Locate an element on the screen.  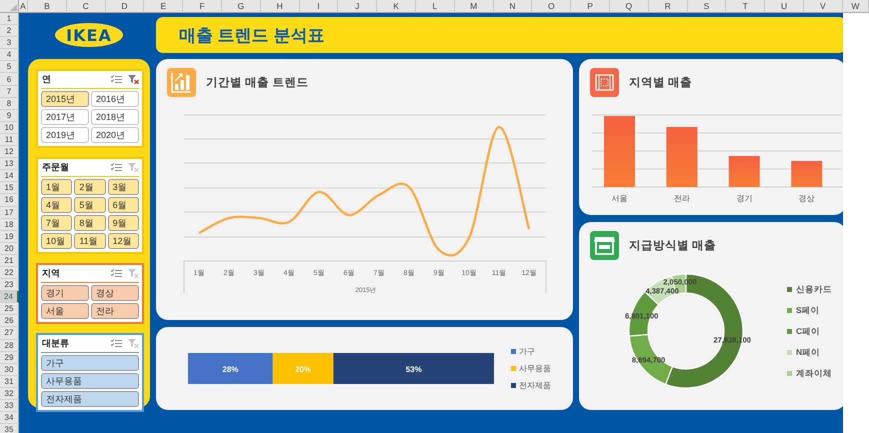
column-header: A is located at coordinates (23, 6).